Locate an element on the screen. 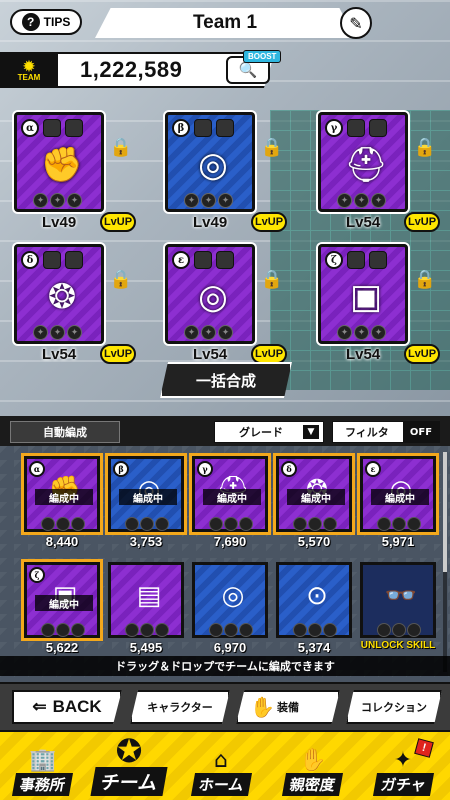  boost-tag: BOOST is located at coordinates (262, 56).